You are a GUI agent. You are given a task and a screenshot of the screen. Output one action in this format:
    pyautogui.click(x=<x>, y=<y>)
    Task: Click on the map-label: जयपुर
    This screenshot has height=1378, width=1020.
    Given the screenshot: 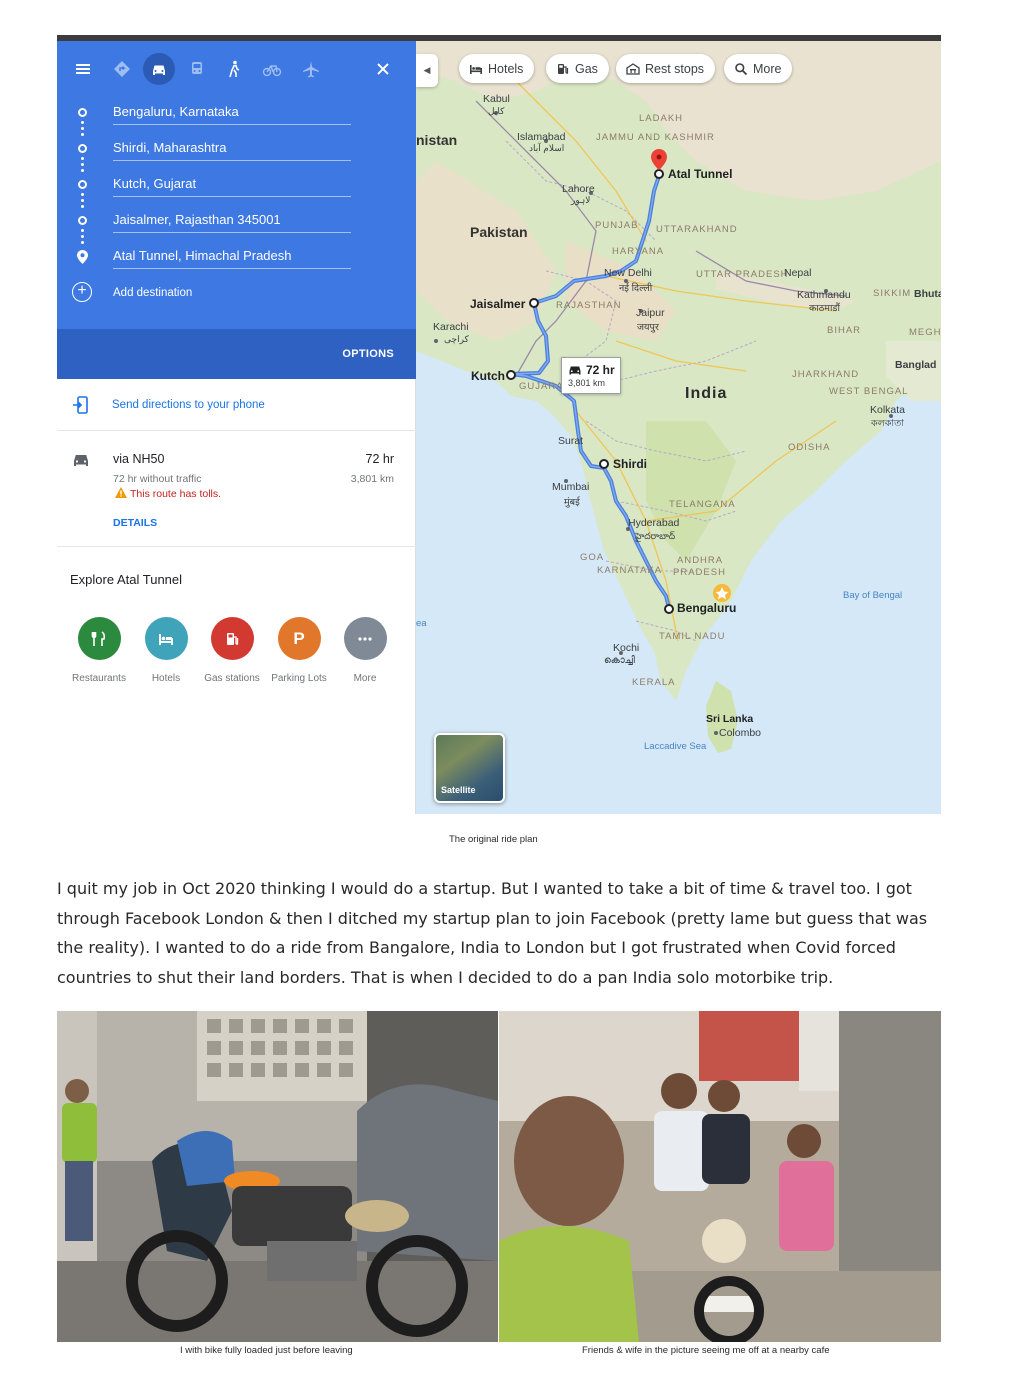 What is the action you would take?
    pyautogui.click(x=648, y=327)
    